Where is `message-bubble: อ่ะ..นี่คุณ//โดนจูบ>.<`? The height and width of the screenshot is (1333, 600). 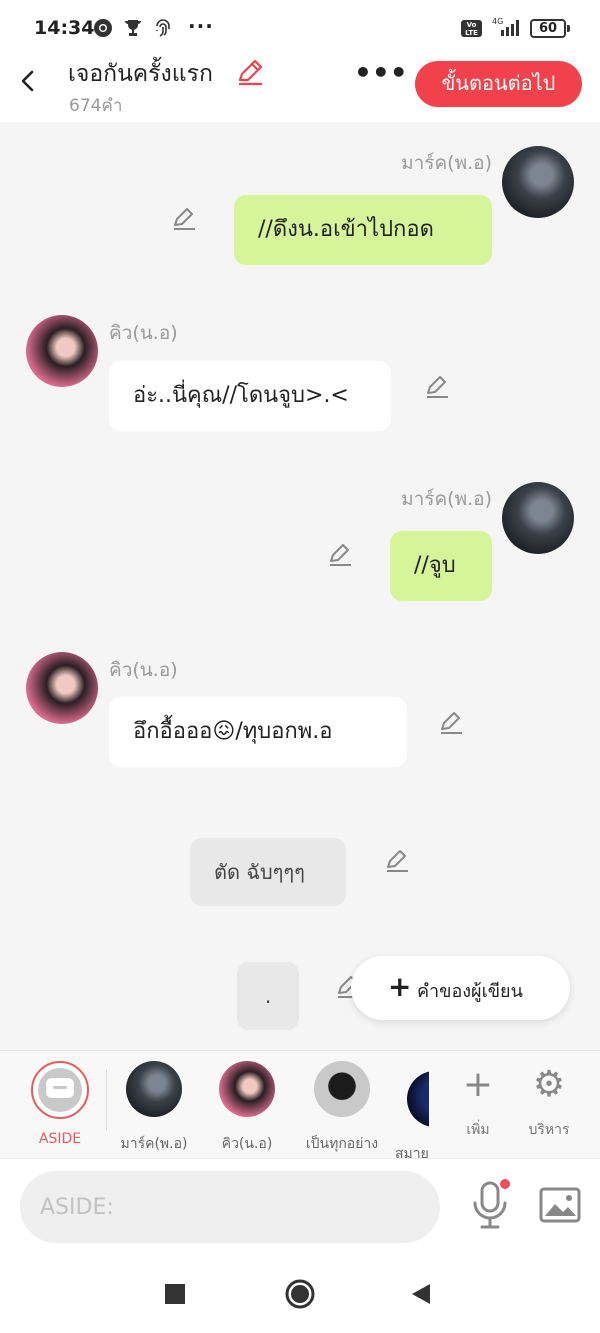
message-bubble: อ่ะ..นี่คุณ//โดนจูบ>.< is located at coordinates (250, 396).